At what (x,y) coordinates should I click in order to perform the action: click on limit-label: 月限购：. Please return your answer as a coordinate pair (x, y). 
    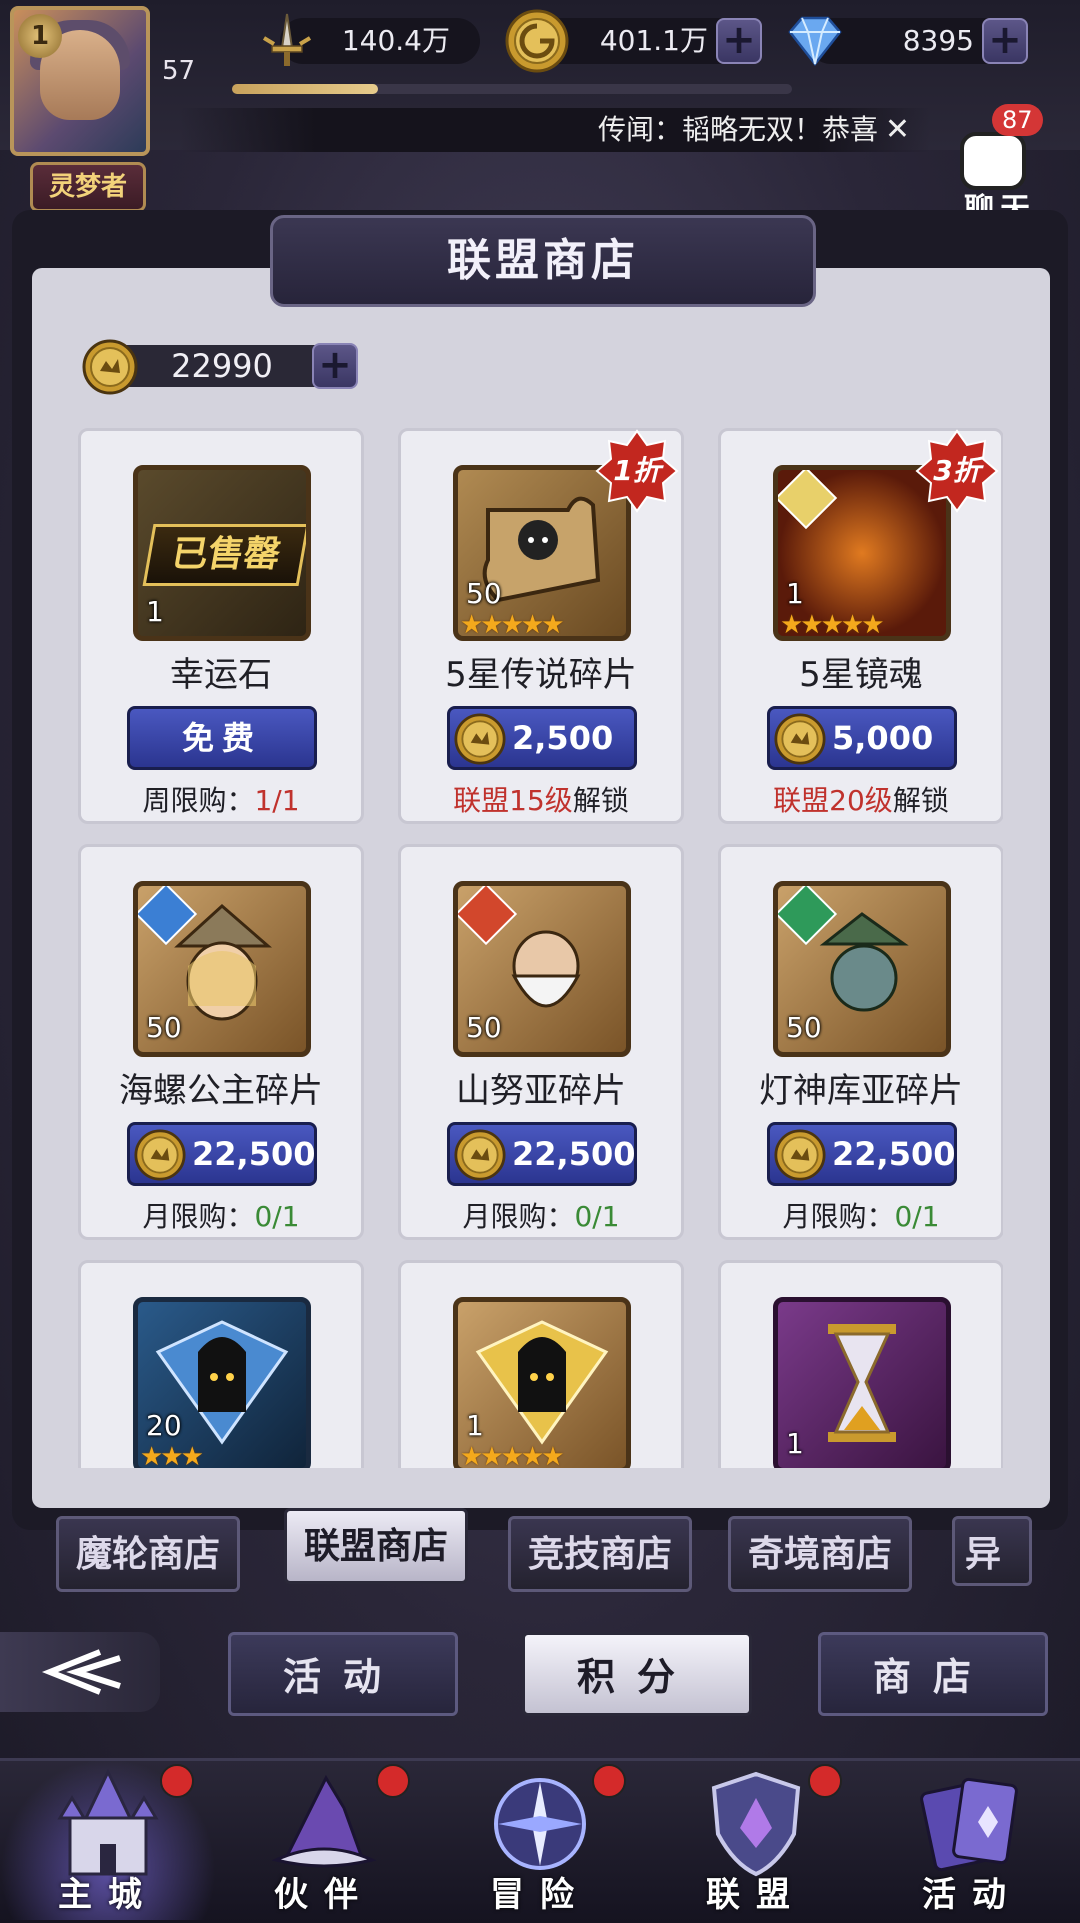
    Looking at the image, I should click on (838, 1216).